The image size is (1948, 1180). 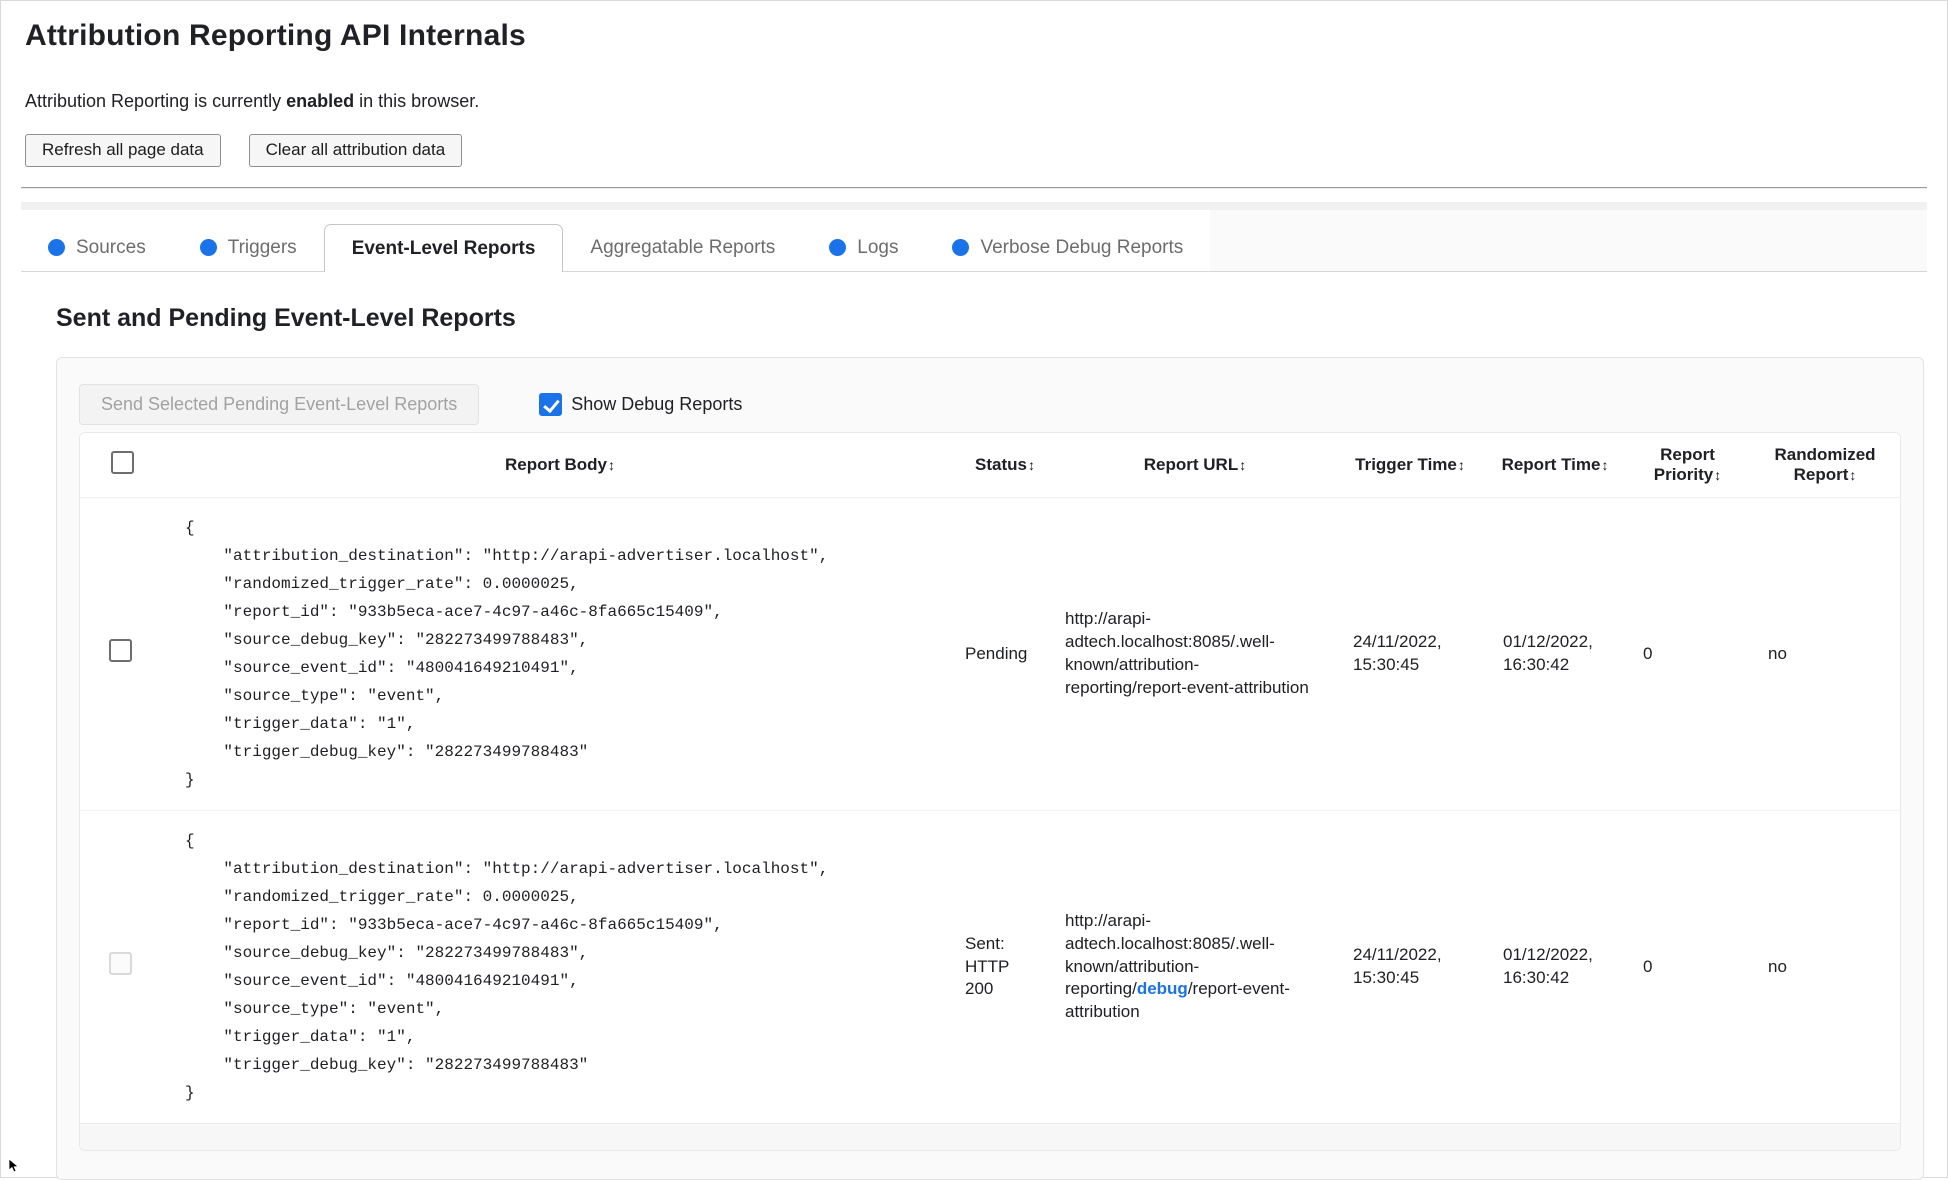 I want to click on tab-logs: Logs, so click(x=863, y=247).